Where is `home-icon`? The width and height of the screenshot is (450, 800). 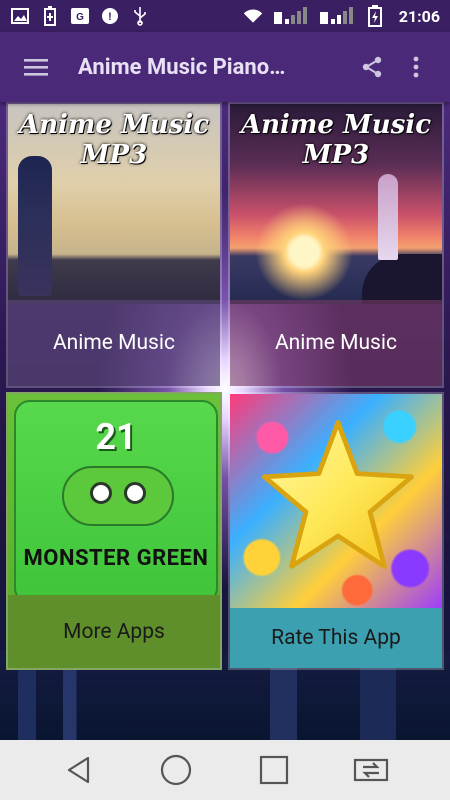
home-icon is located at coordinates (176, 770).